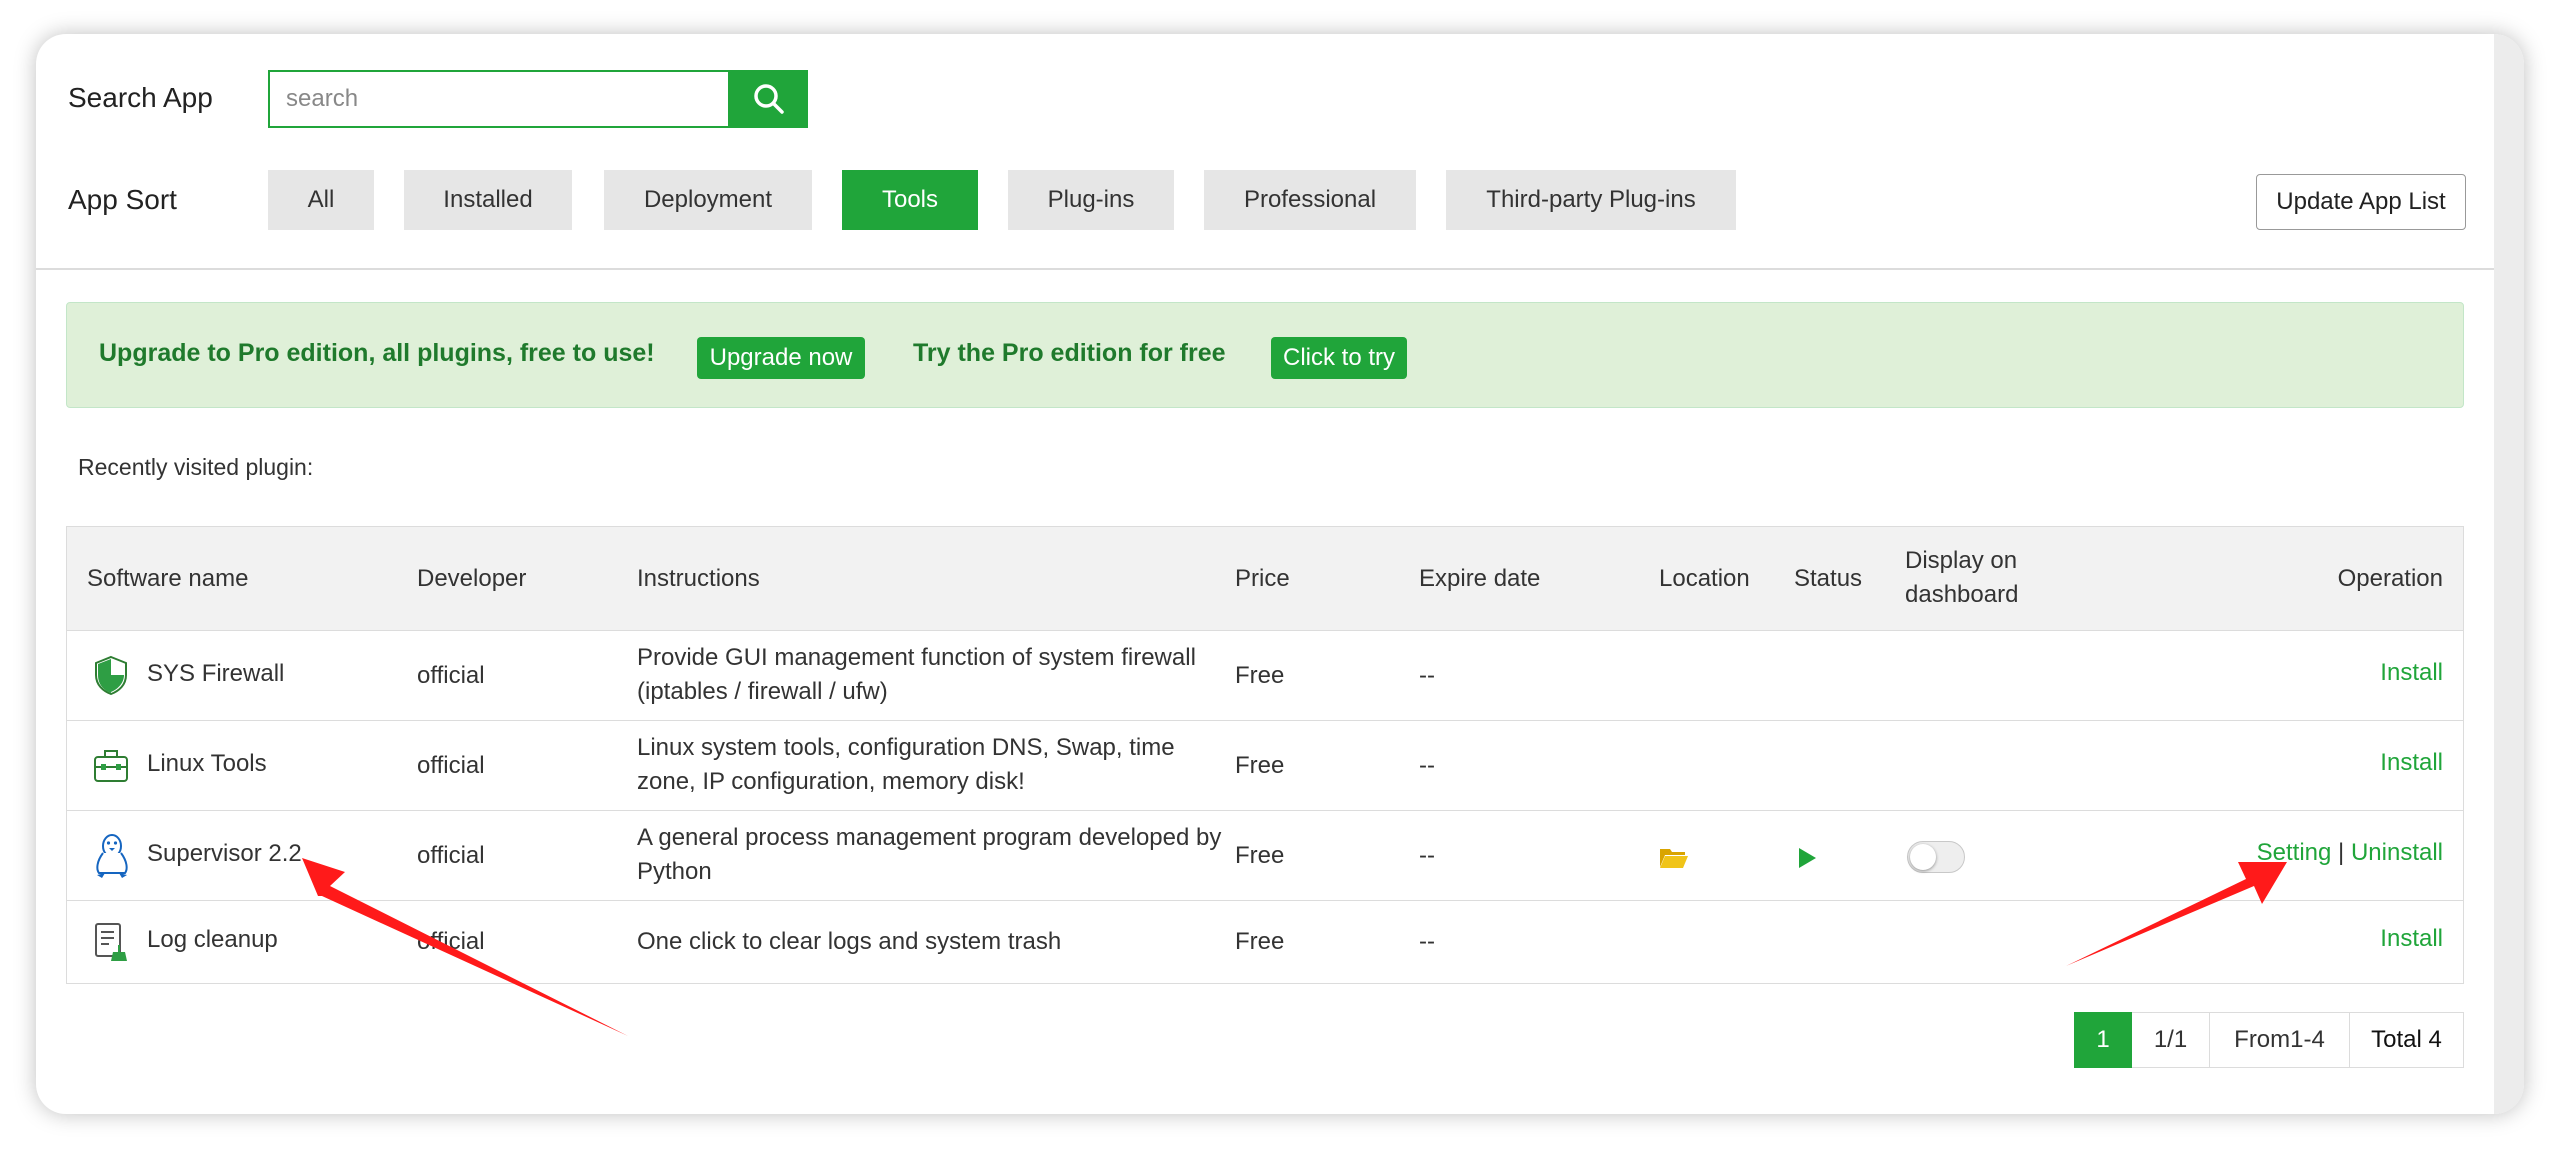 This screenshot has width=2562, height=1152. Describe the element at coordinates (1961, 578) in the screenshot. I see `header-display-on-dashboard: Display on dashboard` at that location.